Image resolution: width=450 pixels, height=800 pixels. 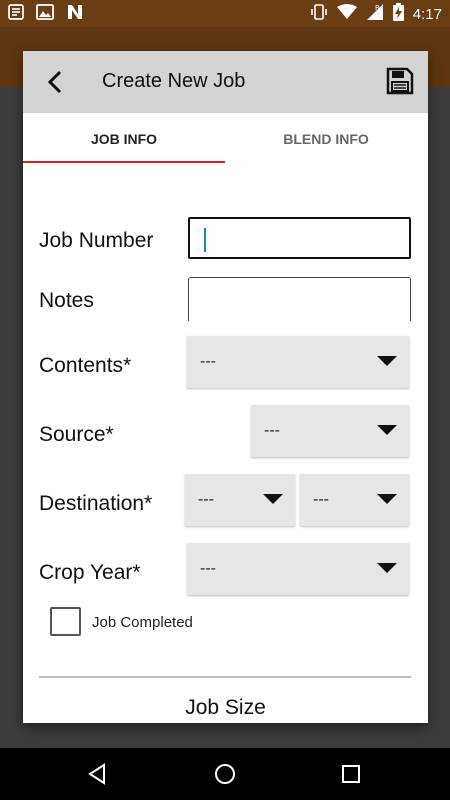 What do you see at coordinates (174, 81) in the screenshot?
I see `dialog-title: Create New Job` at bounding box center [174, 81].